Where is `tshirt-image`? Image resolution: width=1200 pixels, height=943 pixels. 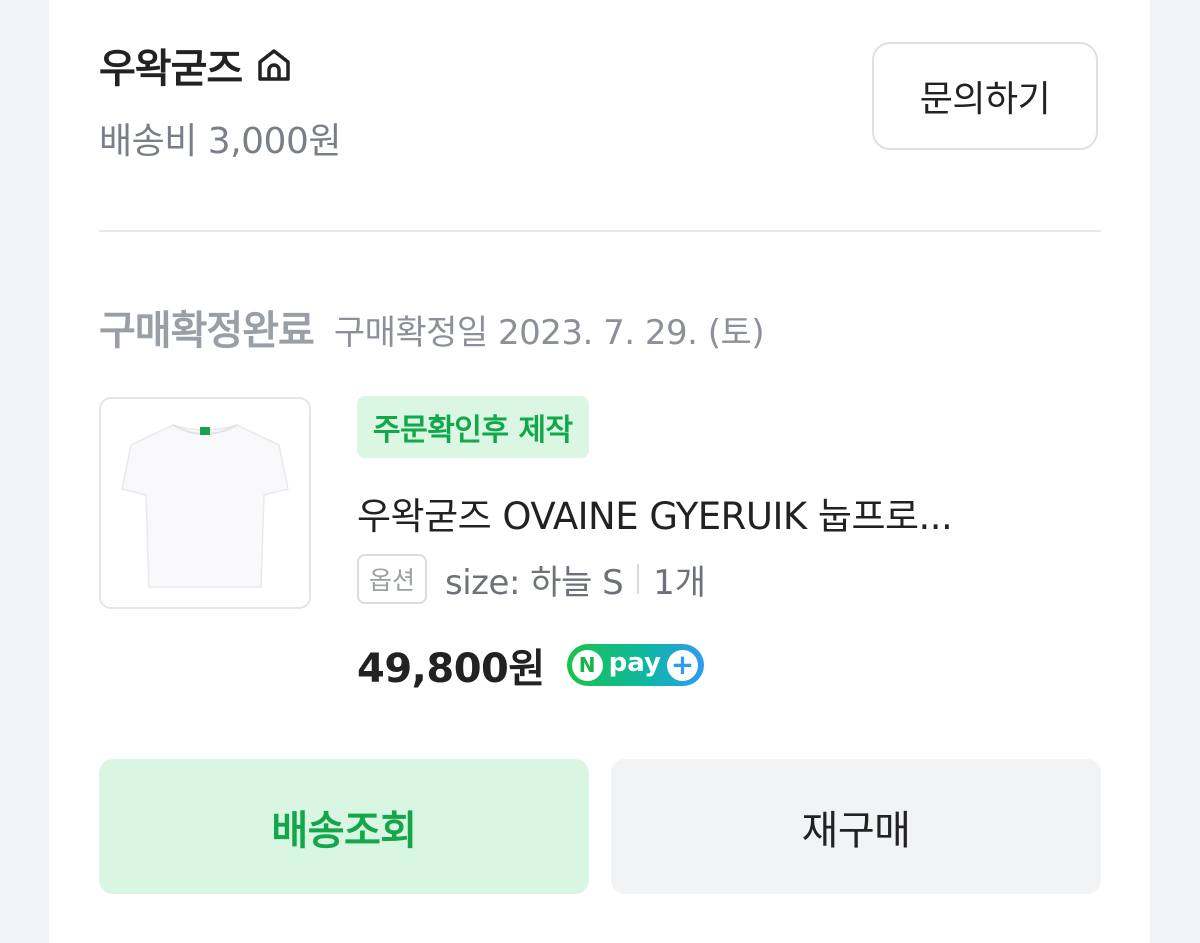
tshirt-image is located at coordinates (205, 506).